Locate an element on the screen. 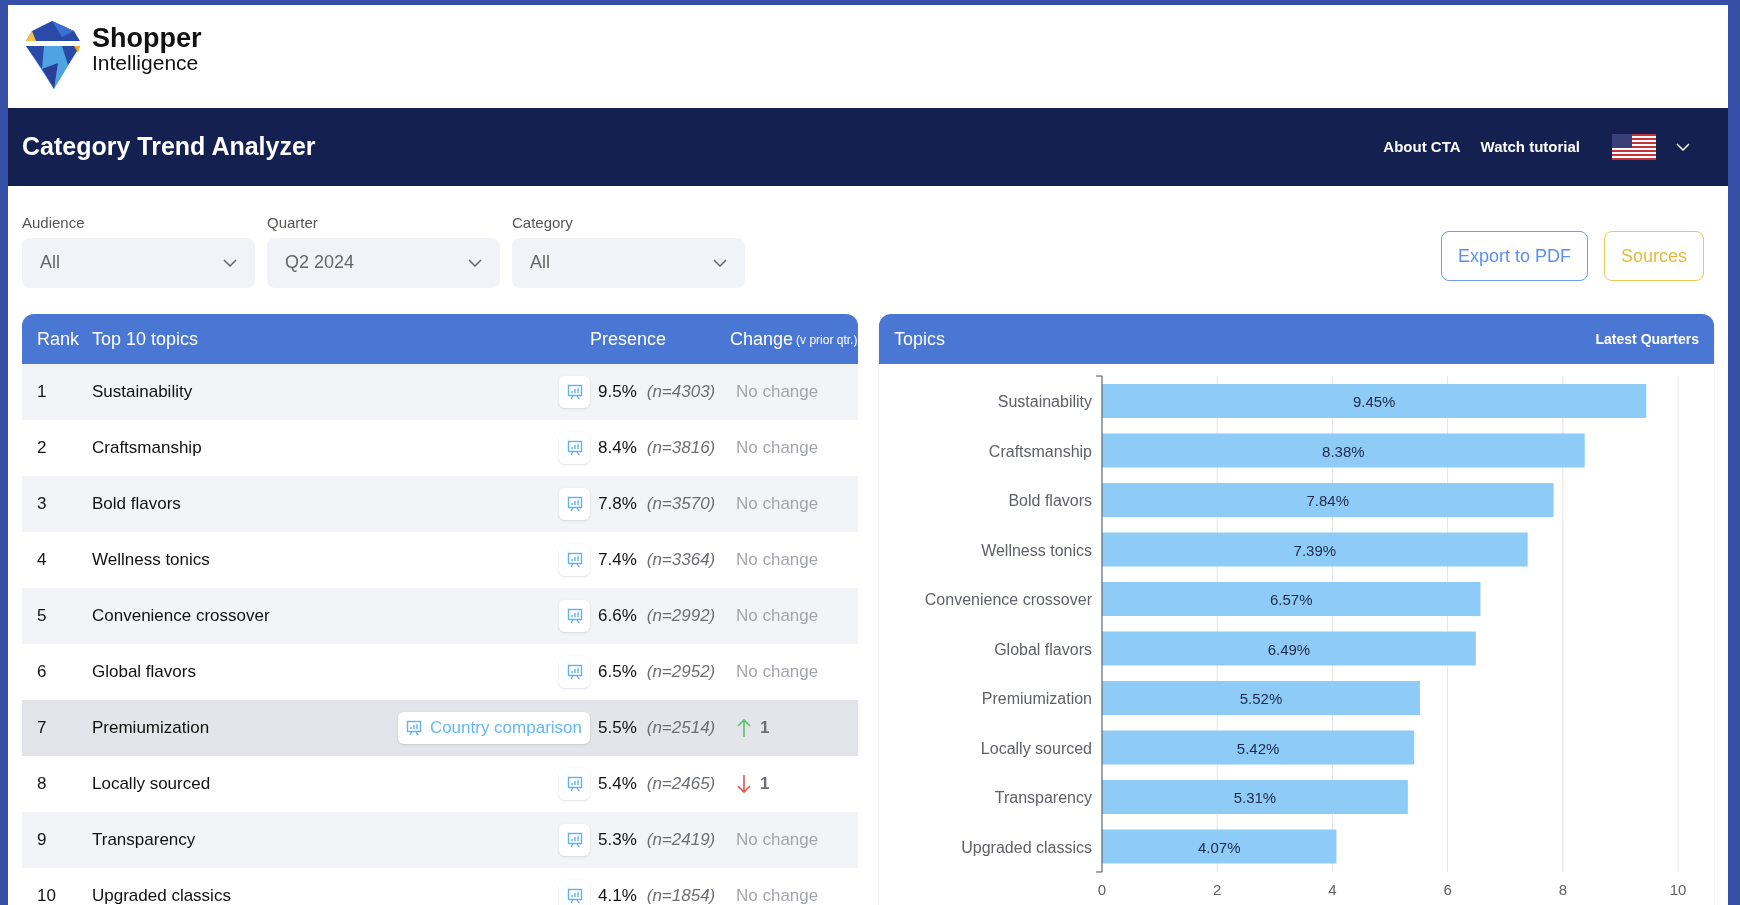 This screenshot has height=905, width=1740. sample-size: (n=2465) is located at coordinates (681, 784).